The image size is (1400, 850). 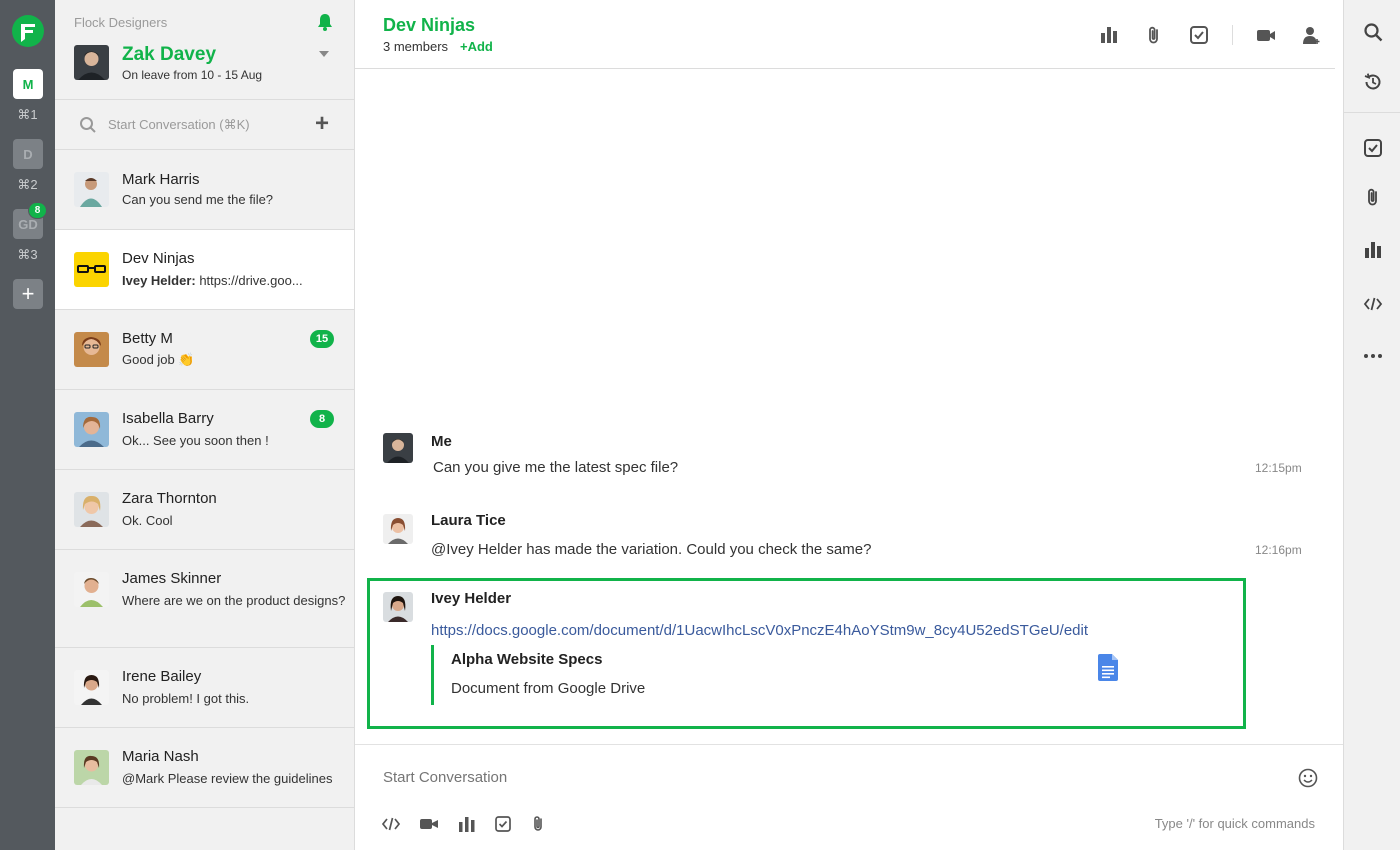 I want to click on team-switch-m: M, so click(x=28, y=84).